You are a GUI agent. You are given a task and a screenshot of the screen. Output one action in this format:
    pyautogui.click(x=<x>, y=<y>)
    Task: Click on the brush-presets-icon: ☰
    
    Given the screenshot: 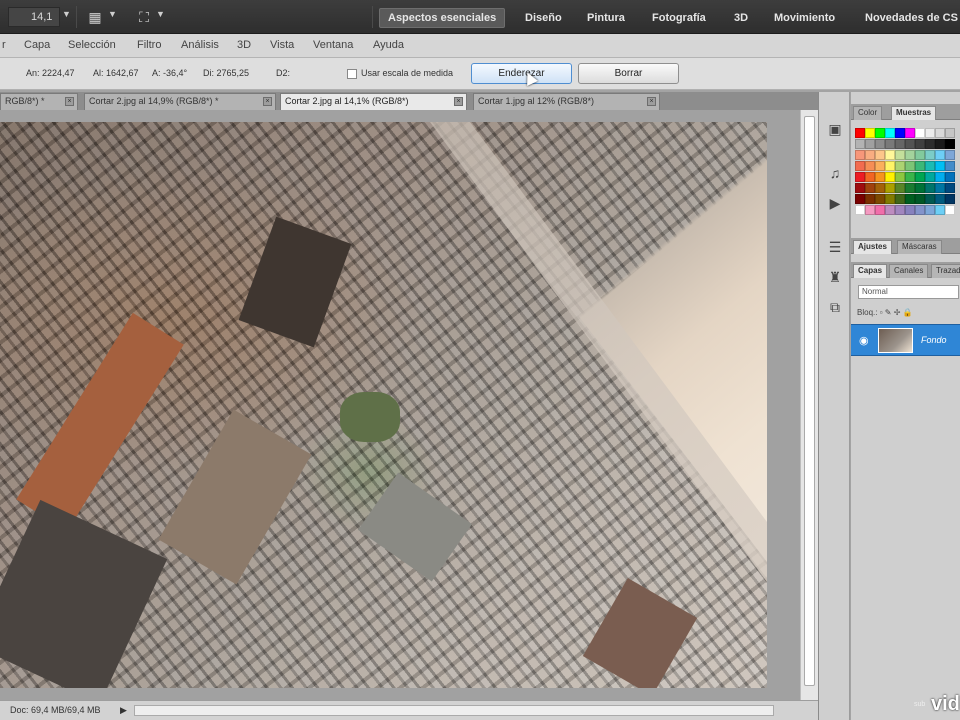 What is the action you would take?
    pyautogui.click(x=835, y=247)
    